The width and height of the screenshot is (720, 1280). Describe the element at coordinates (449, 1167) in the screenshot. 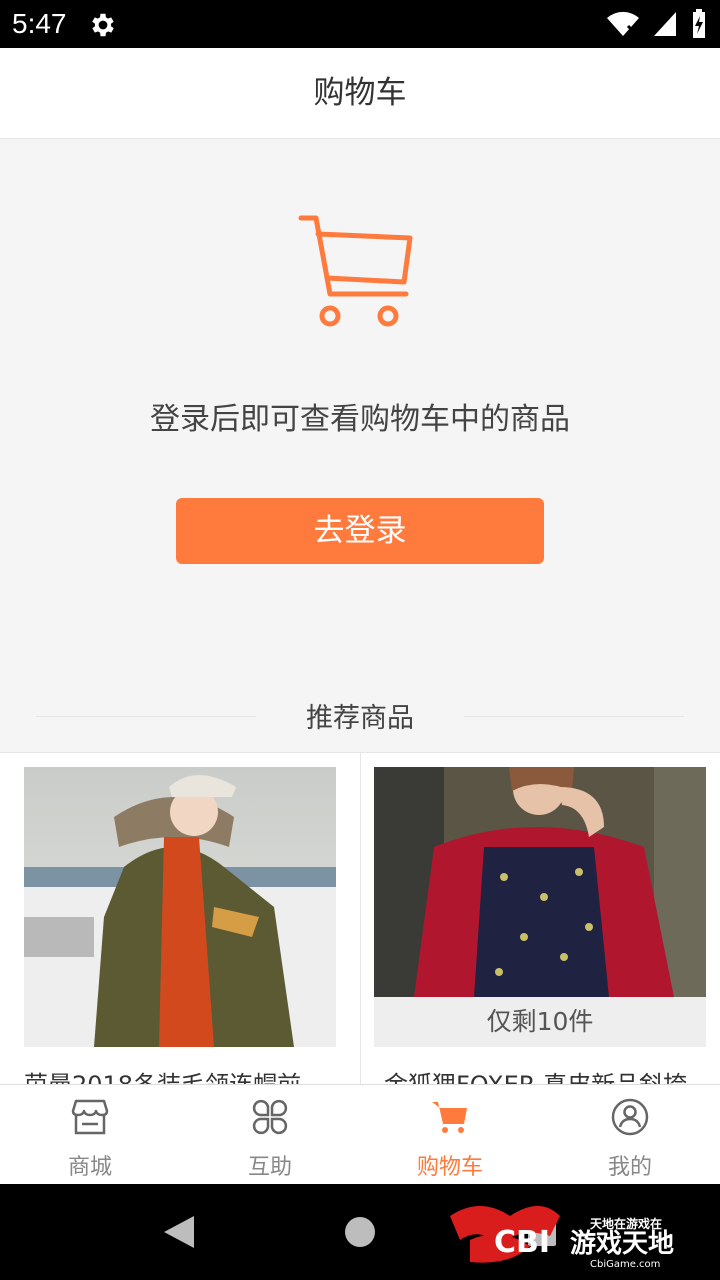

I see `tab-label: 购物车` at that location.